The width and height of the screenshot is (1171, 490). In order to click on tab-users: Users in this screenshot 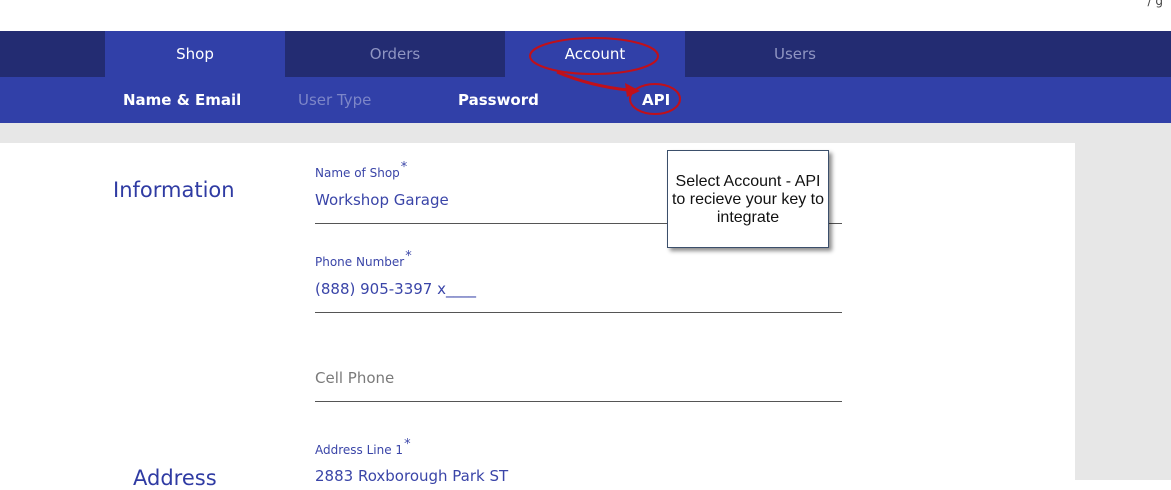, I will do `click(795, 54)`.